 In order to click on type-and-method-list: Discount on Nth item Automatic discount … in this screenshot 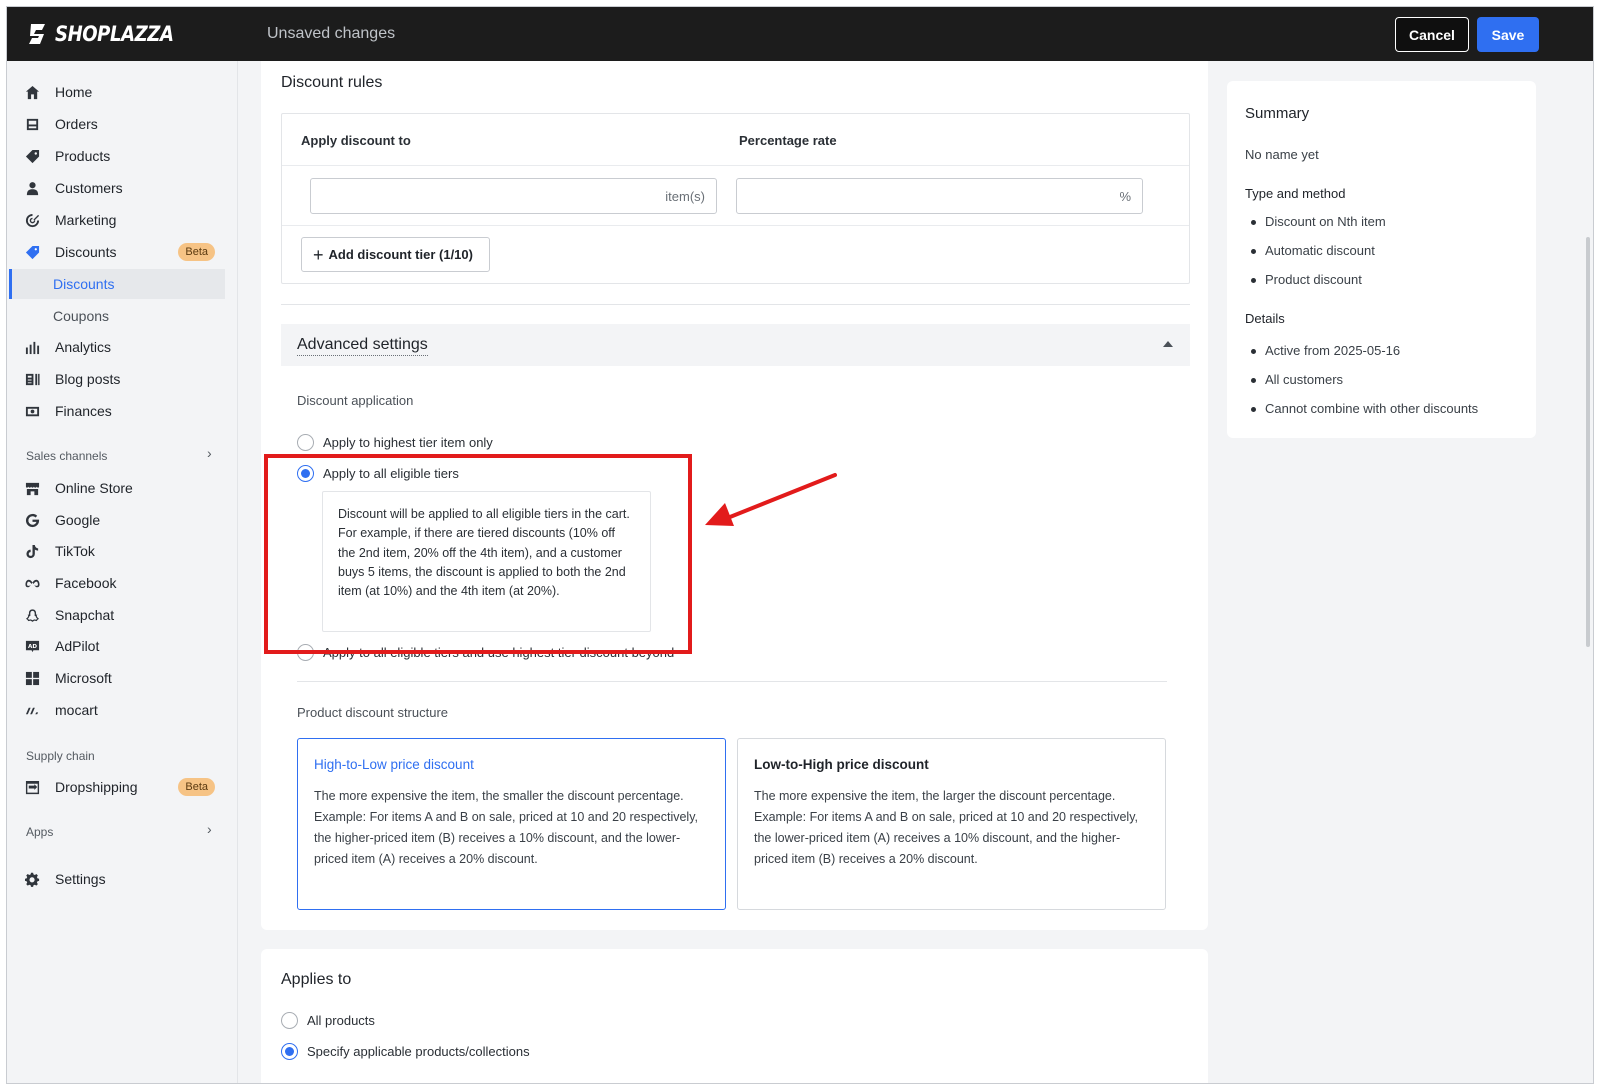, I will do `click(1315, 257)`.